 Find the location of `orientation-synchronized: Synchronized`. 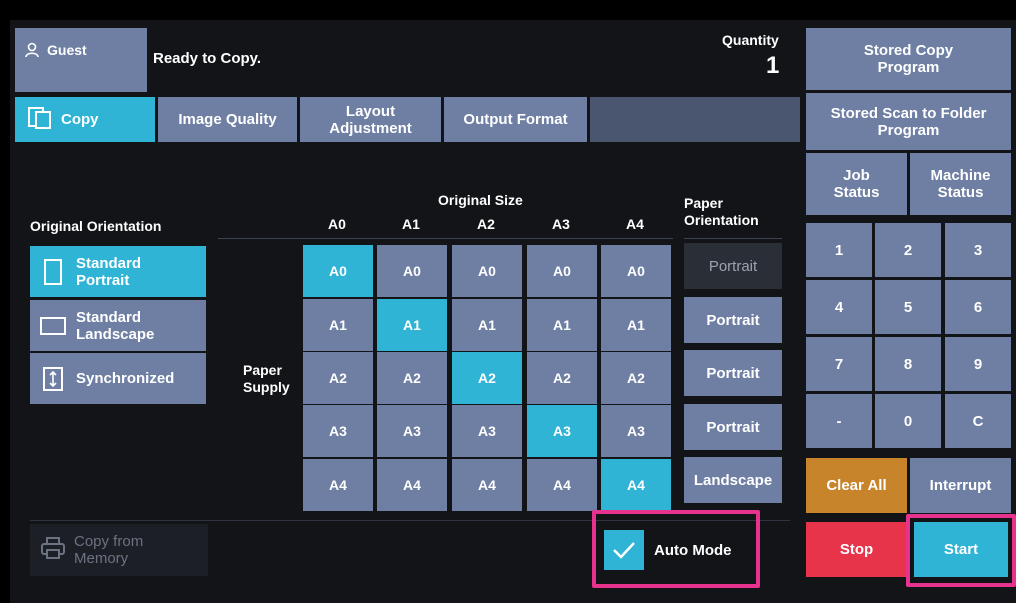

orientation-synchronized: Synchronized is located at coordinates (118, 378).